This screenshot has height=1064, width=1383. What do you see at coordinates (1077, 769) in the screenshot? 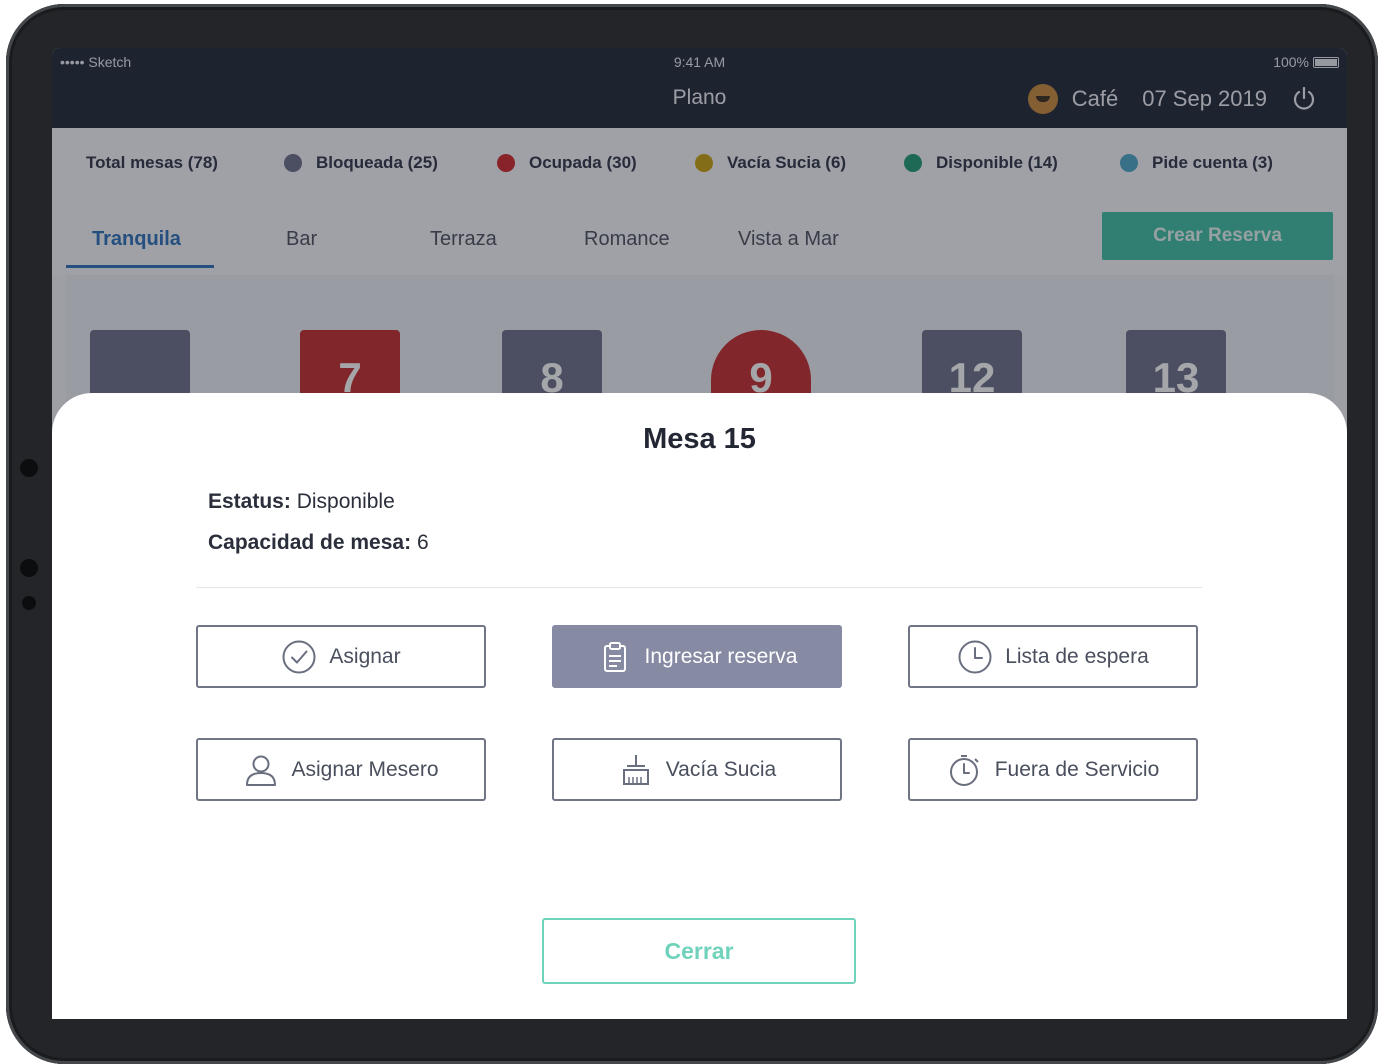
I see `out-of-service-label: Fuera de Servicio` at bounding box center [1077, 769].